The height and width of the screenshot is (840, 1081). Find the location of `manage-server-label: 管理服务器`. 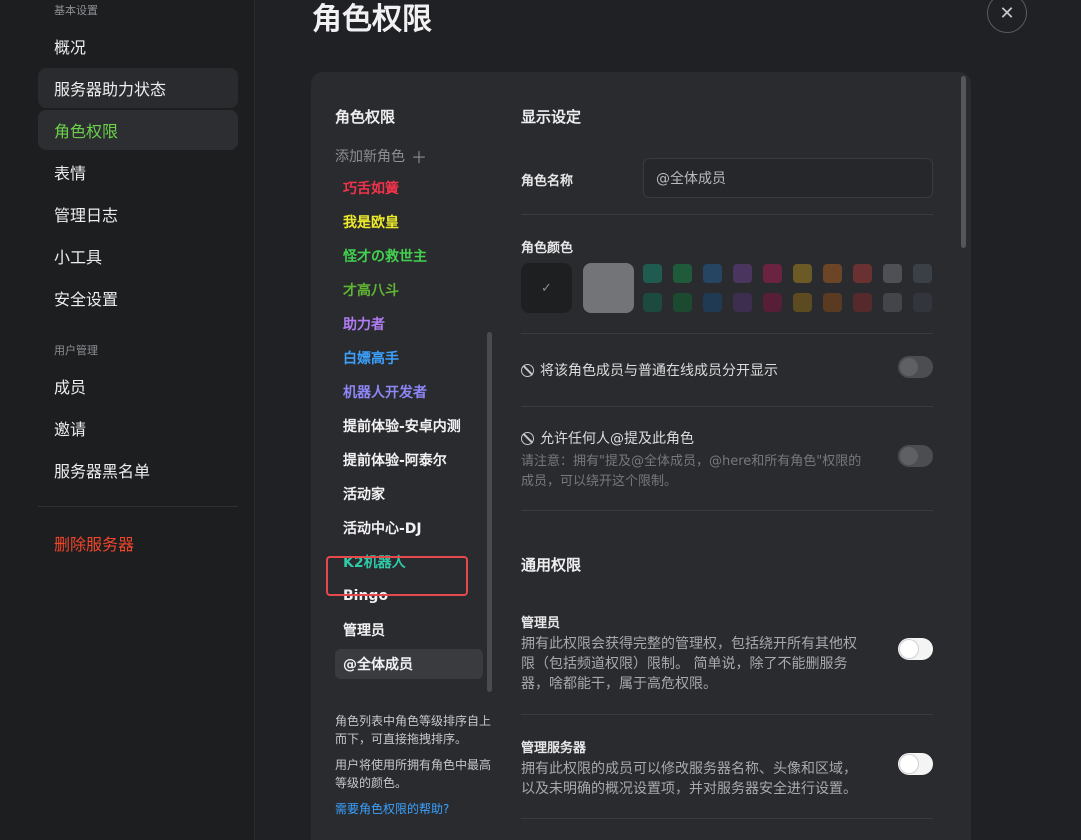

manage-server-label: 管理服务器 is located at coordinates (554, 748).